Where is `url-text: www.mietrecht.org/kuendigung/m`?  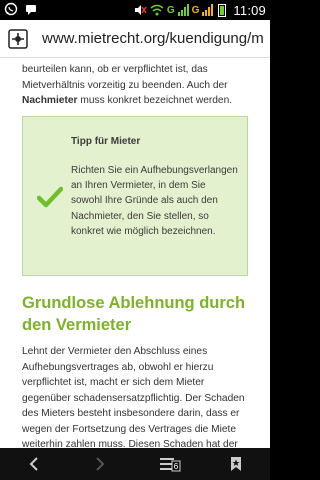 url-text: www.mietrecht.org/kuendigung/m is located at coordinates (154, 38).